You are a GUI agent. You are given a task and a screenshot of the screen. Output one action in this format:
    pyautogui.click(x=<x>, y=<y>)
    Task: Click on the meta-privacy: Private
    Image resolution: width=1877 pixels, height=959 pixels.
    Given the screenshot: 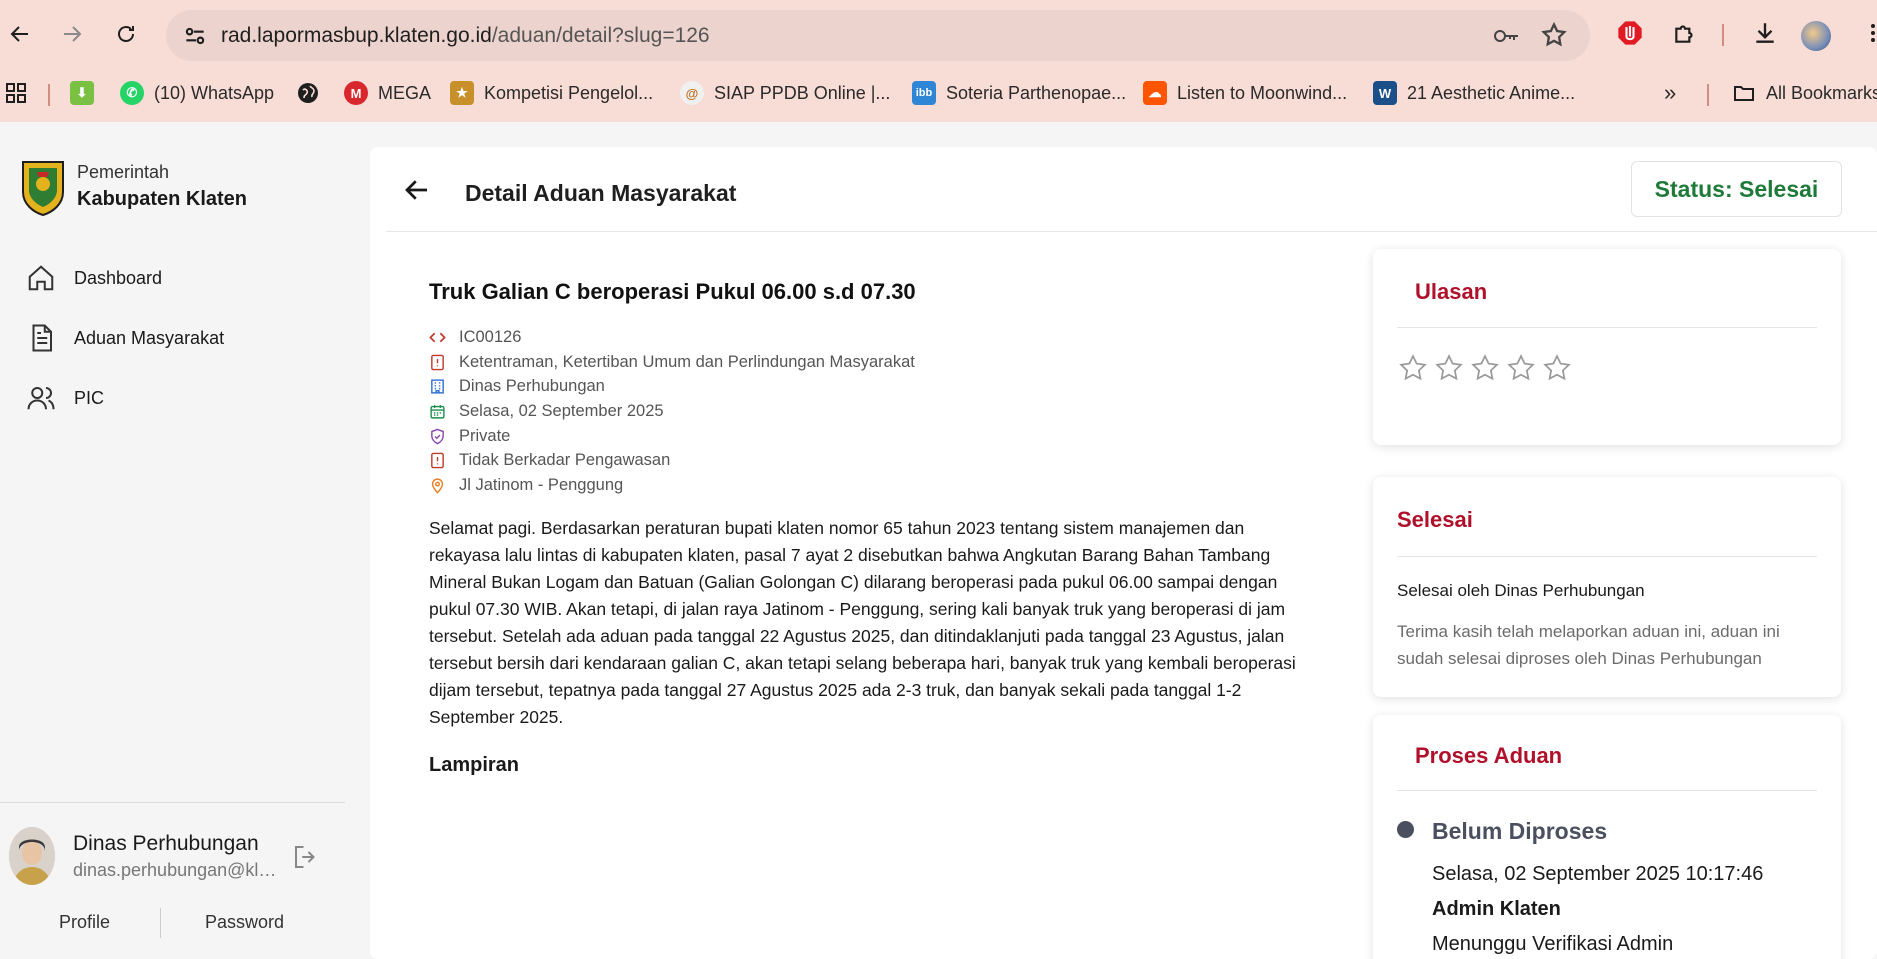 What is the action you would take?
    pyautogui.click(x=672, y=436)
    